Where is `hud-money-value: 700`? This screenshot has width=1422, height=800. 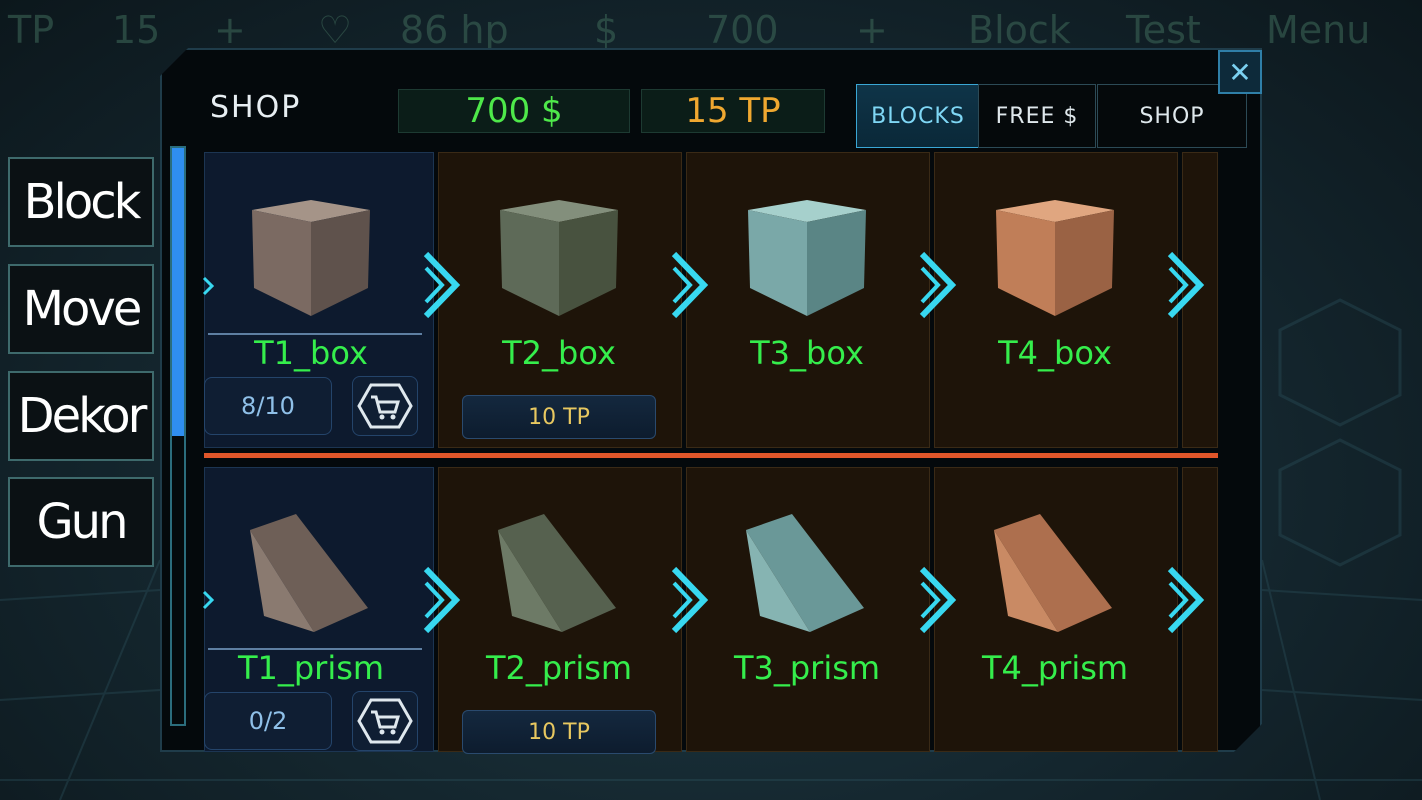 hud-money-value: 700 is located at coordinates (742, 30).